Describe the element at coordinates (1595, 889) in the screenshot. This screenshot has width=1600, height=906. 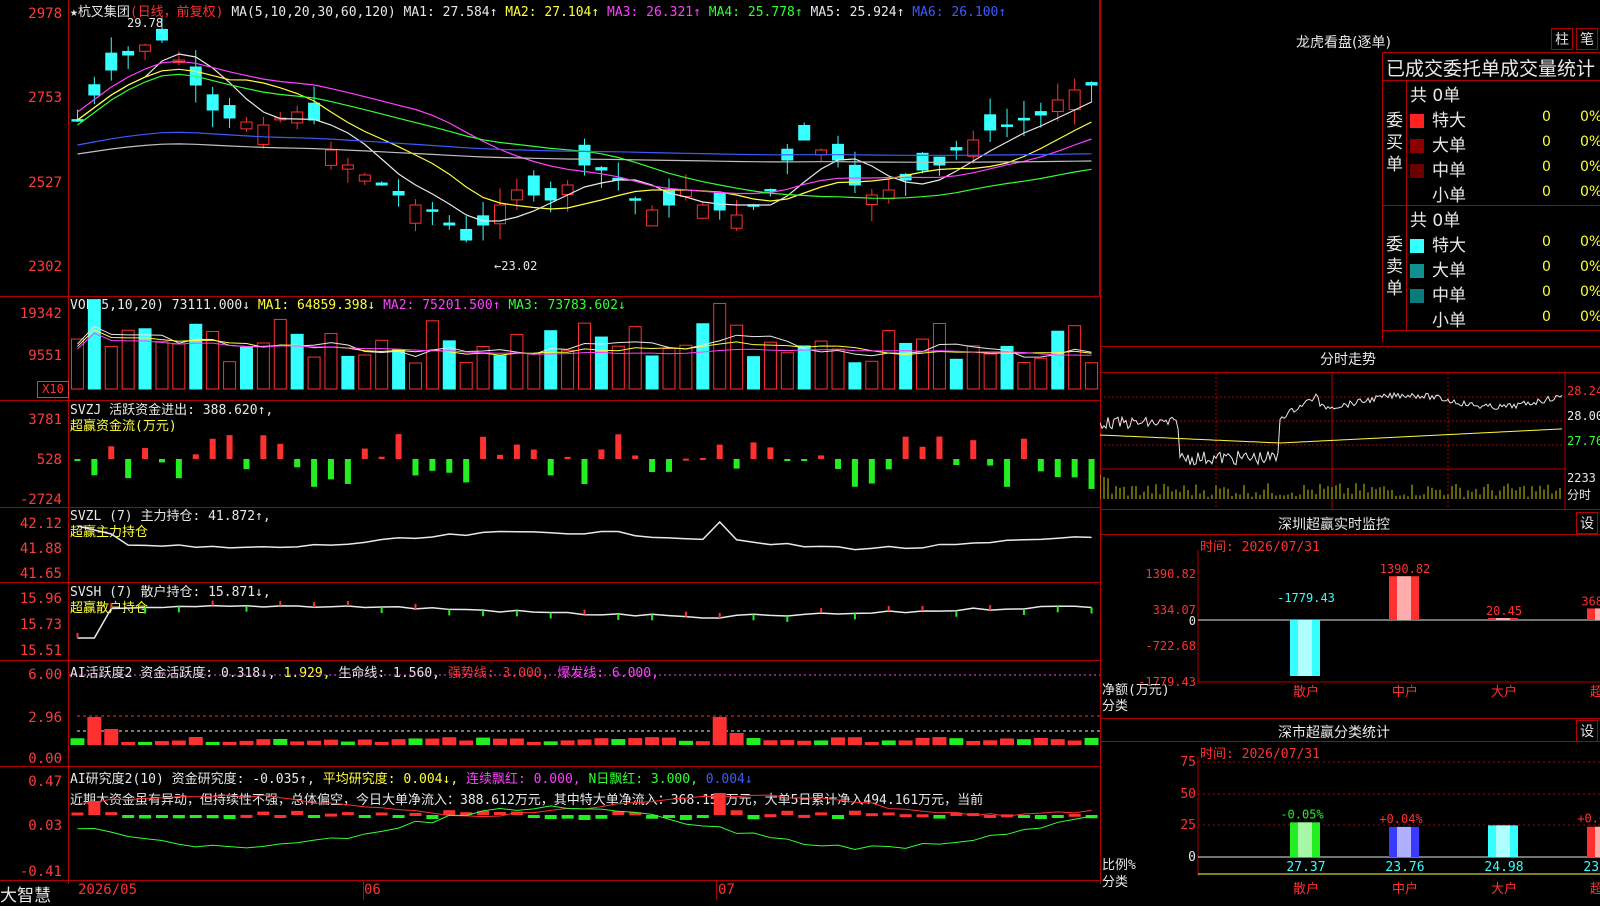
I see `category-label: 超大` at that location.